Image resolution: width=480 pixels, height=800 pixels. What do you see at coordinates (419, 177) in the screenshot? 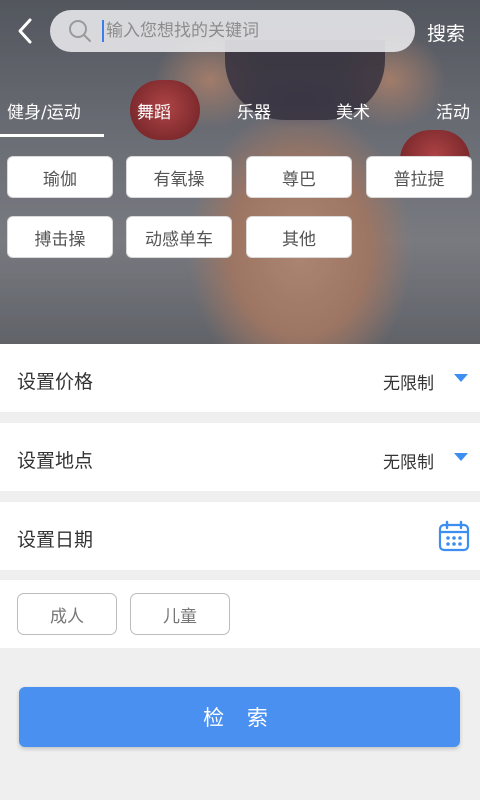
I see `chip-pilates: 普拉提` at bounding box center [419, 177].